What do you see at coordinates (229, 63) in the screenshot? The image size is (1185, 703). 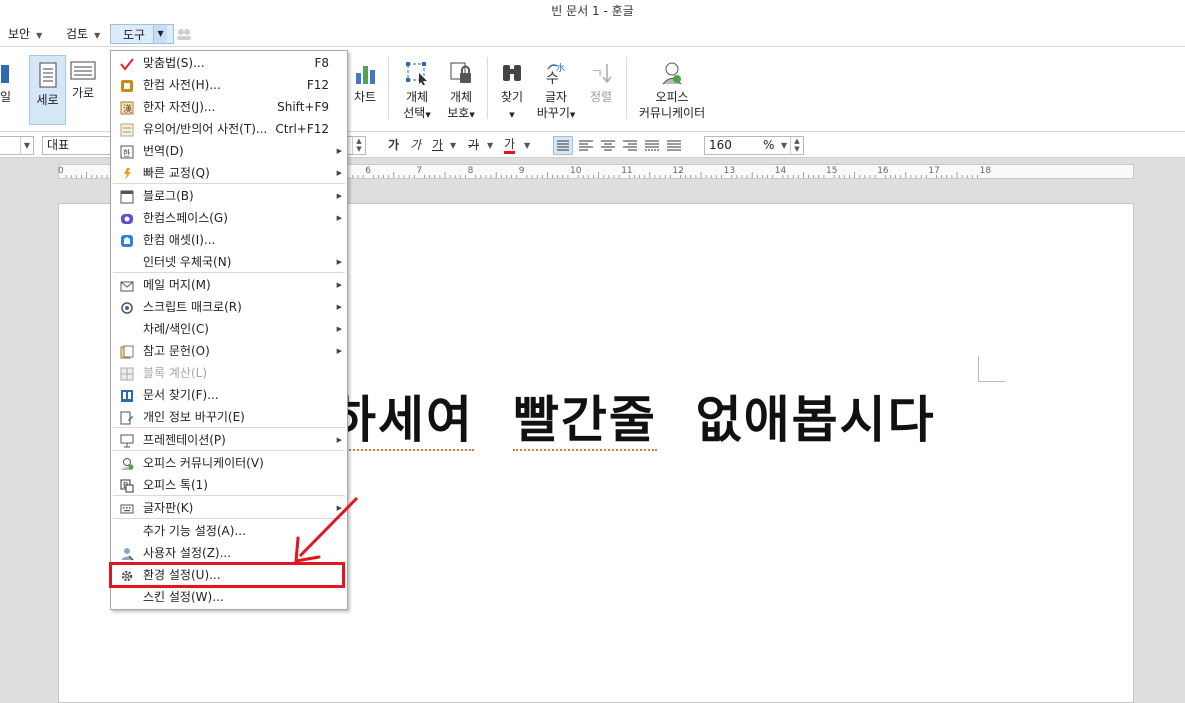 I see `tools-menu-item: 맞춤법(S)... F8` at bounding box center [229, 63].